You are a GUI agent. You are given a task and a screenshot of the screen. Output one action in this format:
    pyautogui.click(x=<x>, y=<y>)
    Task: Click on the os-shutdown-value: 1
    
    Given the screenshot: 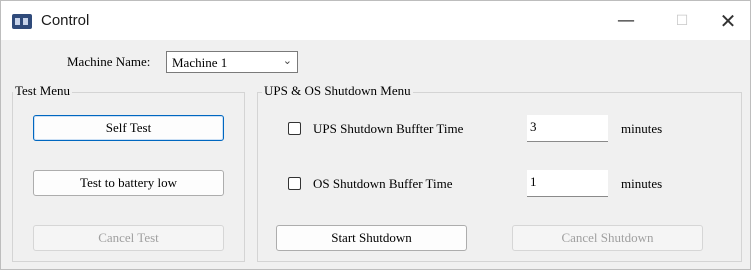 What is the action you would take?
    pyautogui.click(x=533, y=181)
    